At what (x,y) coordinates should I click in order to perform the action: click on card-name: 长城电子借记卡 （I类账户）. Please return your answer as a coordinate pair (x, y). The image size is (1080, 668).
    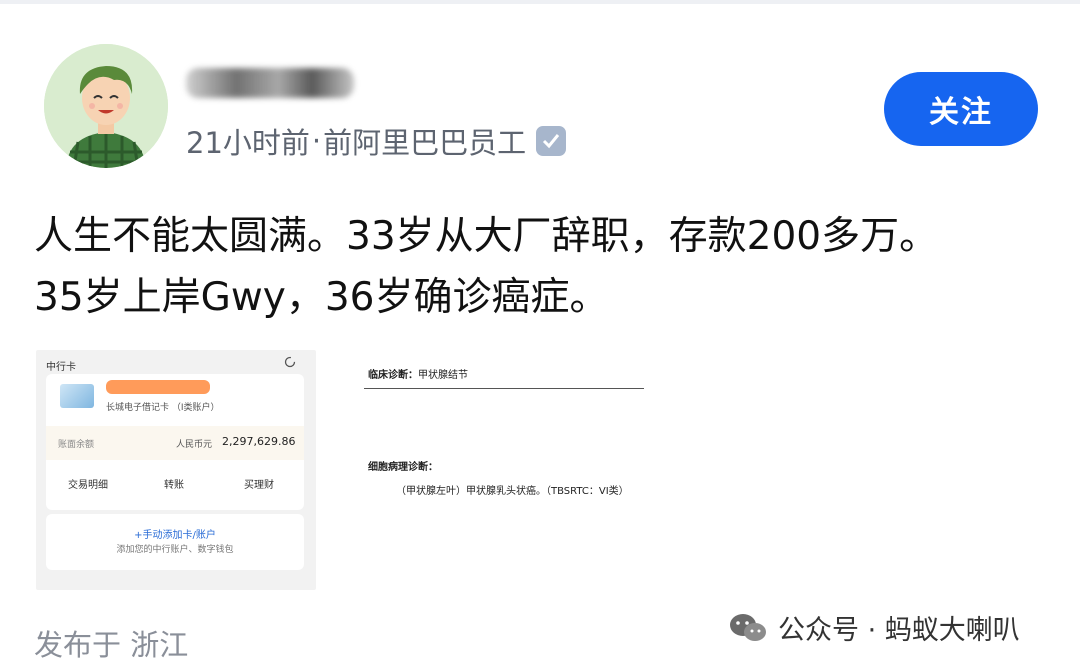
    Looking at the image, I should click on (163, 408).